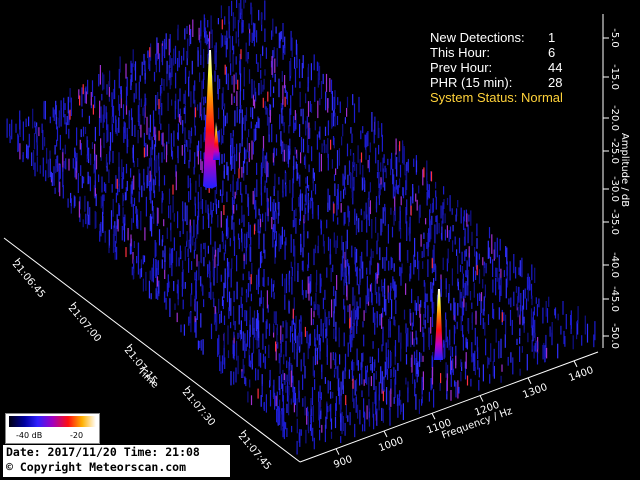 The width and height of the screenshot is (640, 480). I want to click on color-scale-bar, so click(52, 421).